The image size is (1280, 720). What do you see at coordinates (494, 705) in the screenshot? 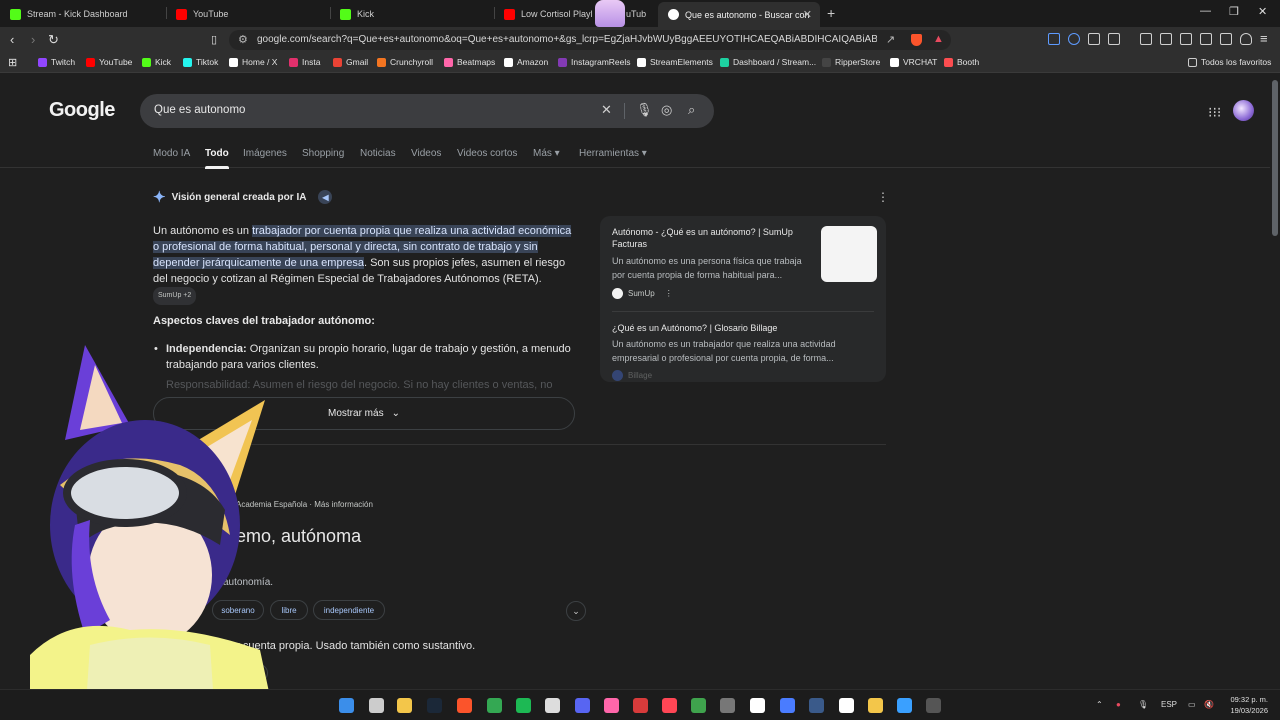
I see `chrome-icon` at bounding box center [494, 705].